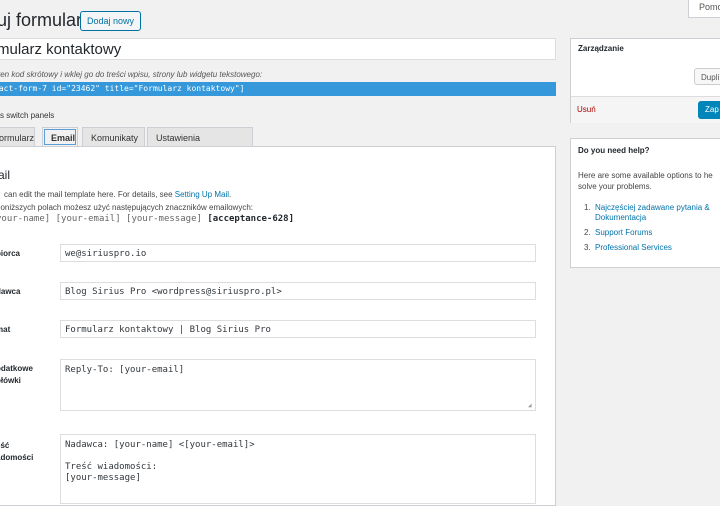 The height and width of the screenshot is (506, 720). What do you see at coordinates (10, 380) in the screenshot?
I see `additional-headers-label-line2: ółówki` at bounding box center [10, 380].